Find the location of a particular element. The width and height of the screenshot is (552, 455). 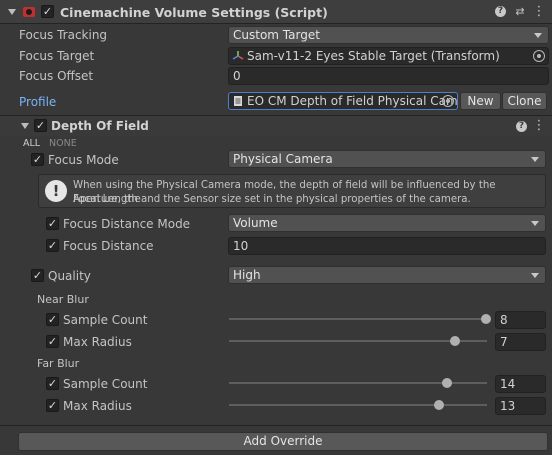

near-max-radius-slider-thumb is located at coordinates (455, 341).